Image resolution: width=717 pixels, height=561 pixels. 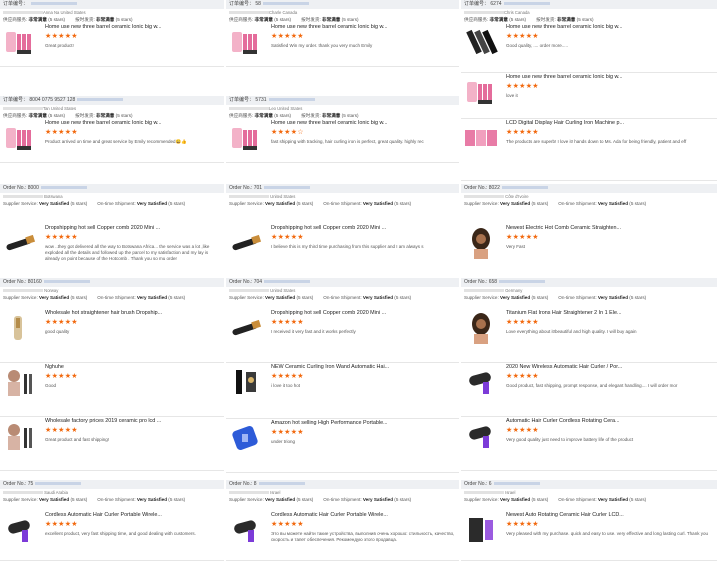 What do you see at coordinates (494, 188) in the screenshot?
I see `order-number: 8022` at bounding box center [494, 188].